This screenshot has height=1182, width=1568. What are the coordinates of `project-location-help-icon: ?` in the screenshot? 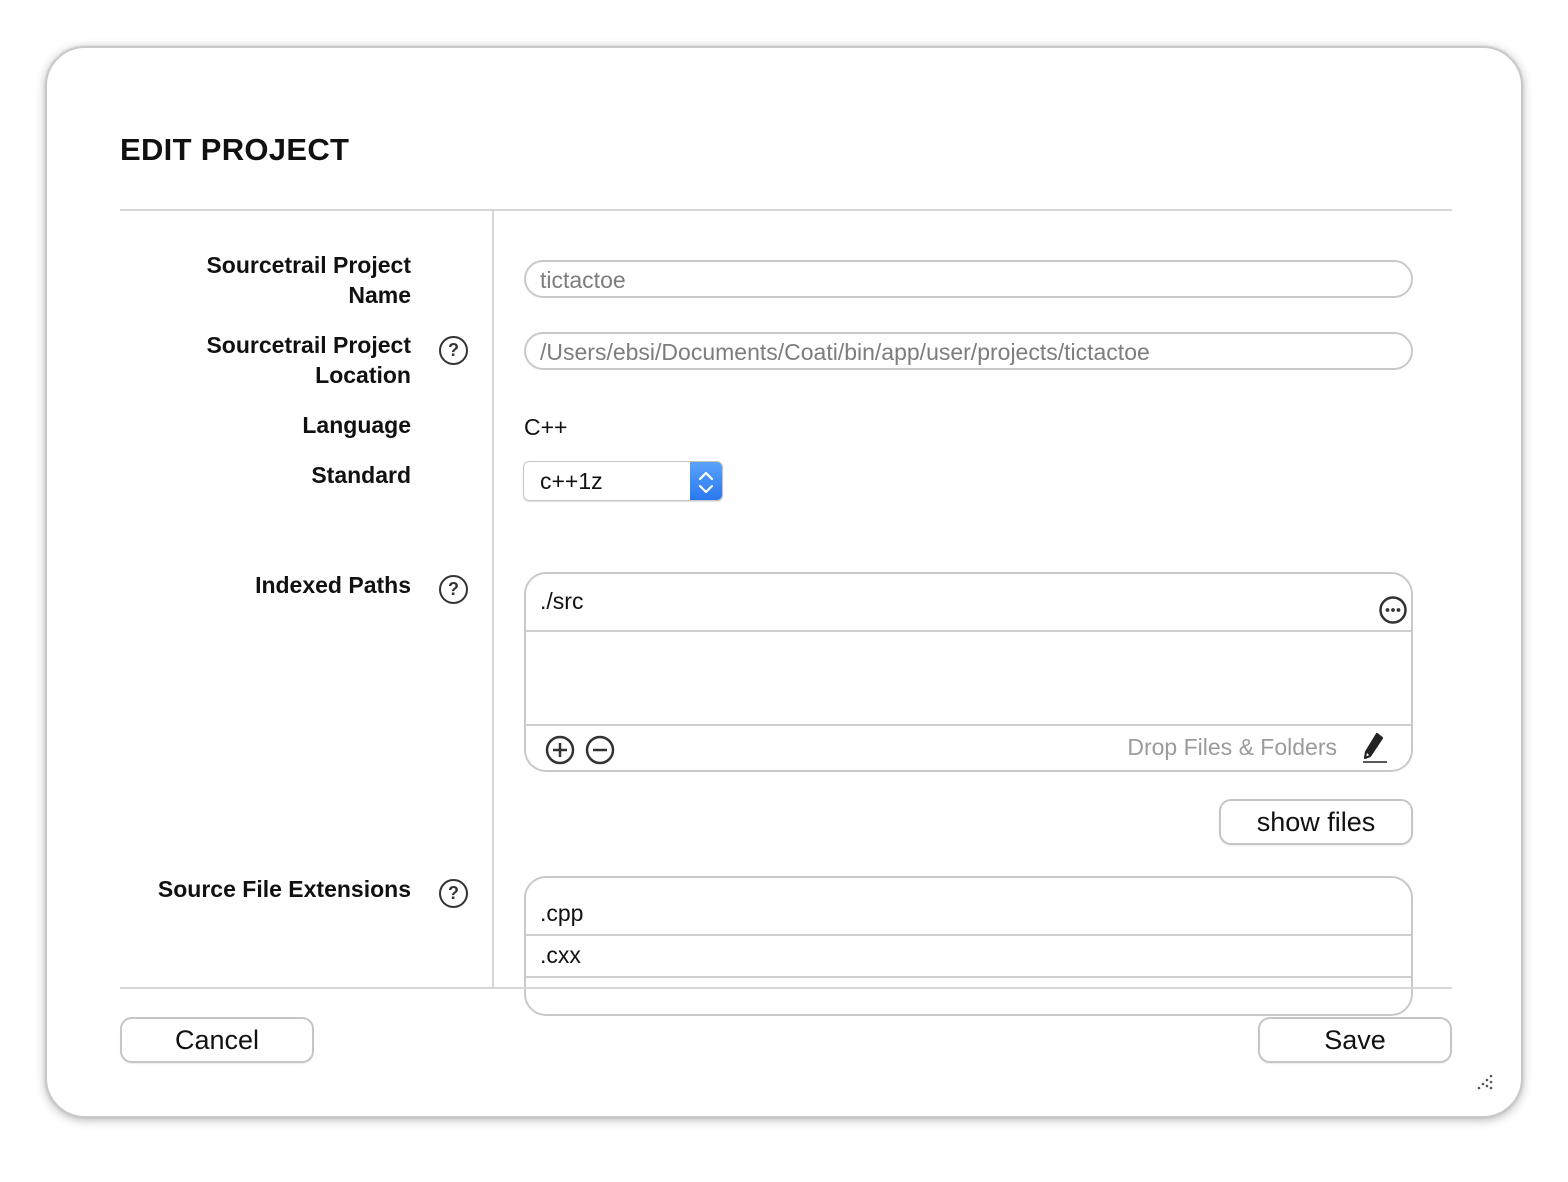 It's located at (453, 350).